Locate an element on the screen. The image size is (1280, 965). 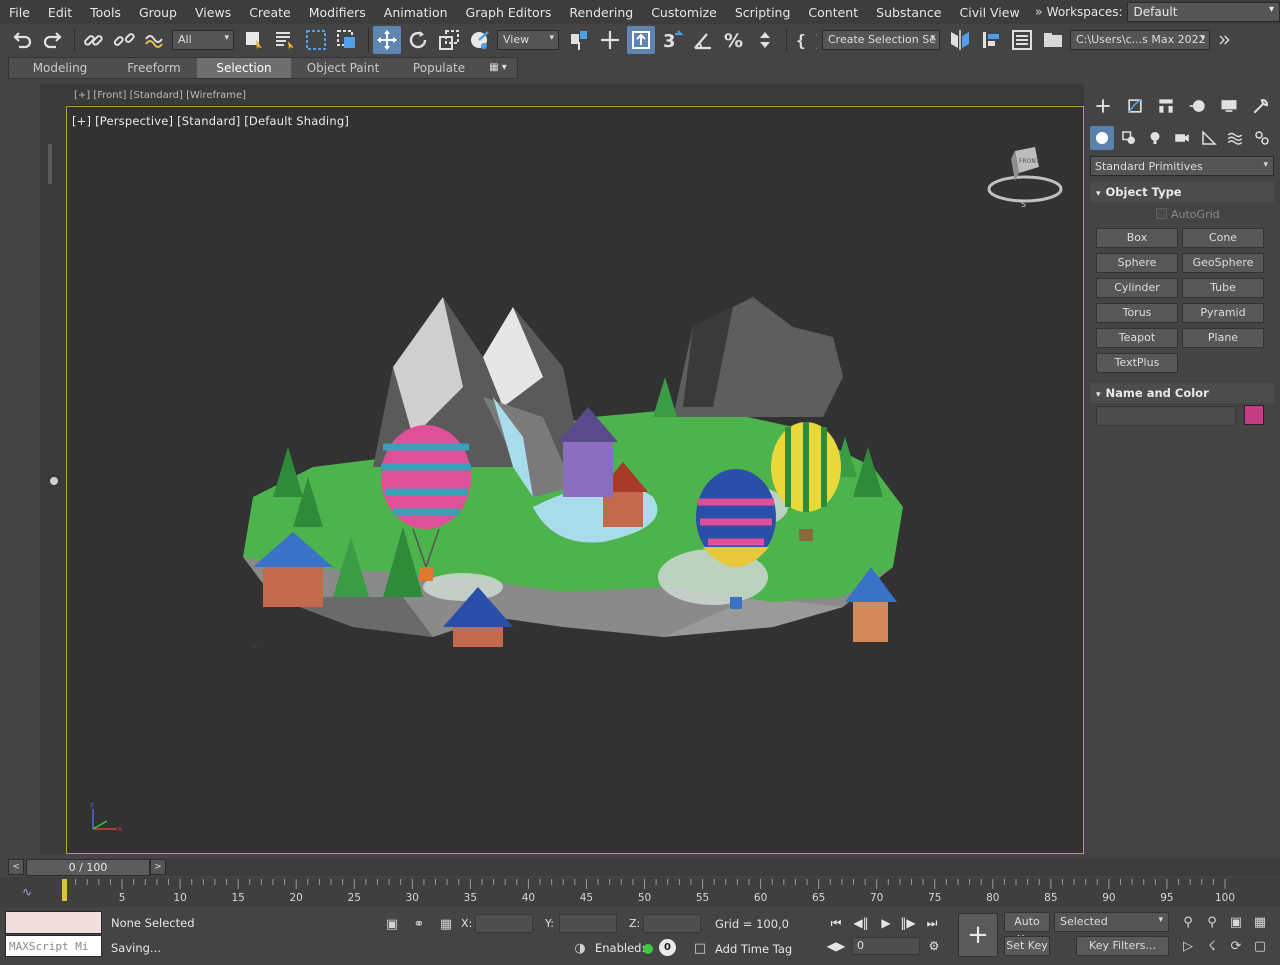
plane-button: Plane is located at coordinates (1223, 338).